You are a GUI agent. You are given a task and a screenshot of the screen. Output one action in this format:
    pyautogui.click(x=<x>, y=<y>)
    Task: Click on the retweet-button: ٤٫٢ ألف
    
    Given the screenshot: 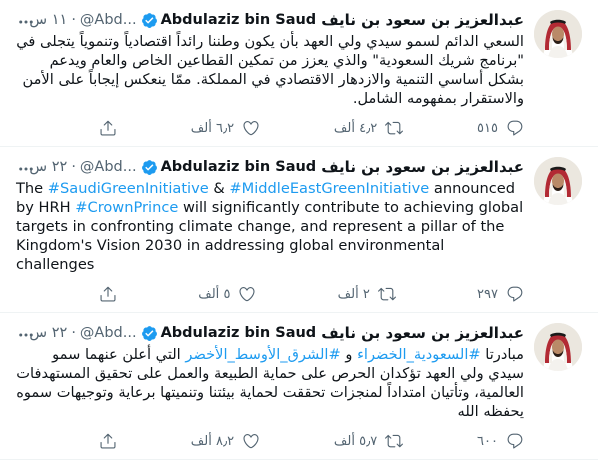 What is the action you would take?
    pyautogui.click(x=368, y=128)
    